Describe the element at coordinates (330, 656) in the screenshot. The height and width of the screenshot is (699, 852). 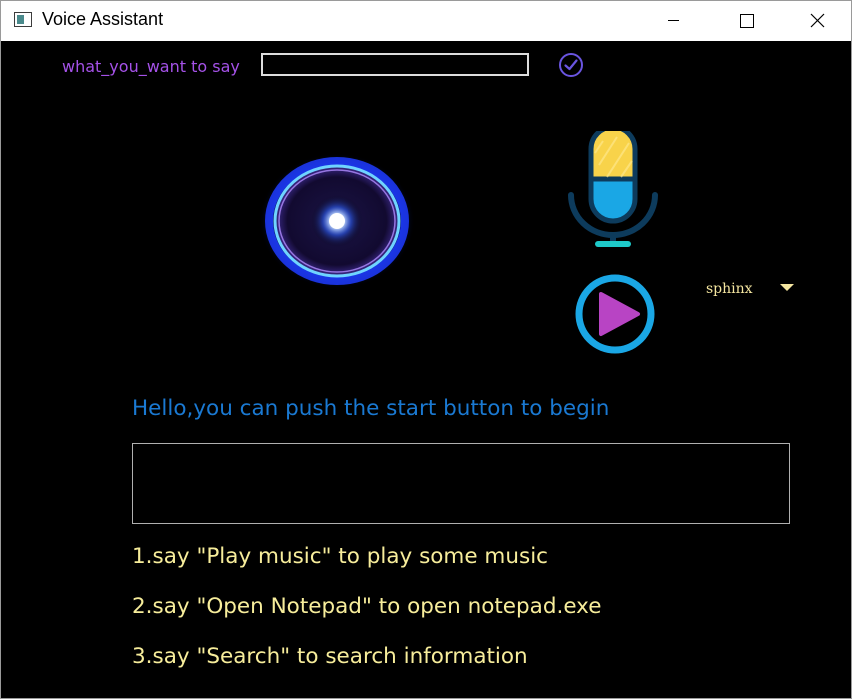
I see `instruction-item: 3.say "Search" to search information` at that location.